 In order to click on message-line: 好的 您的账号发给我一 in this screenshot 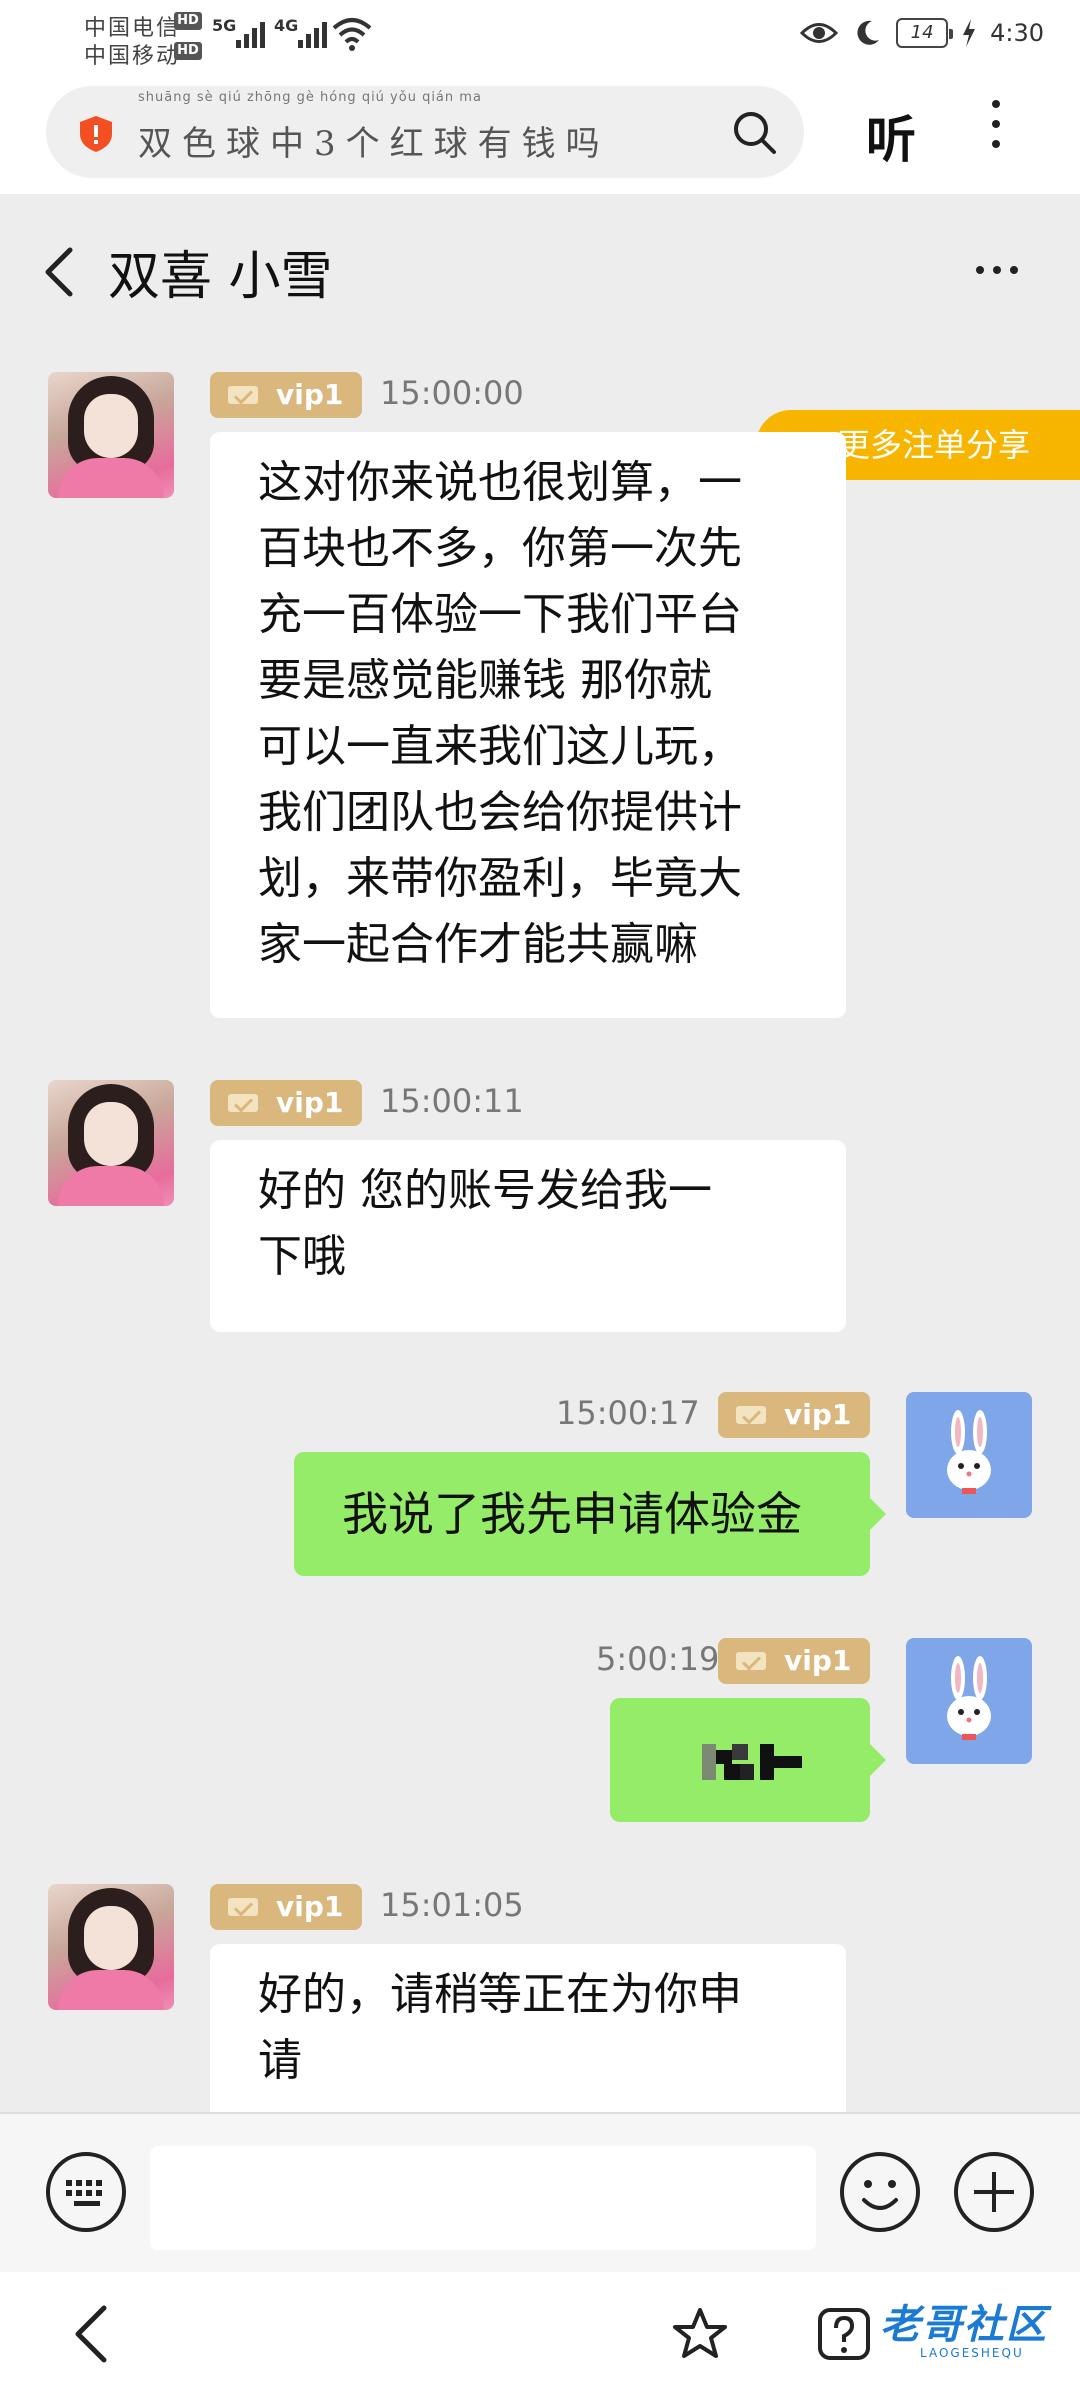, I will do `click(485, 1190)`.